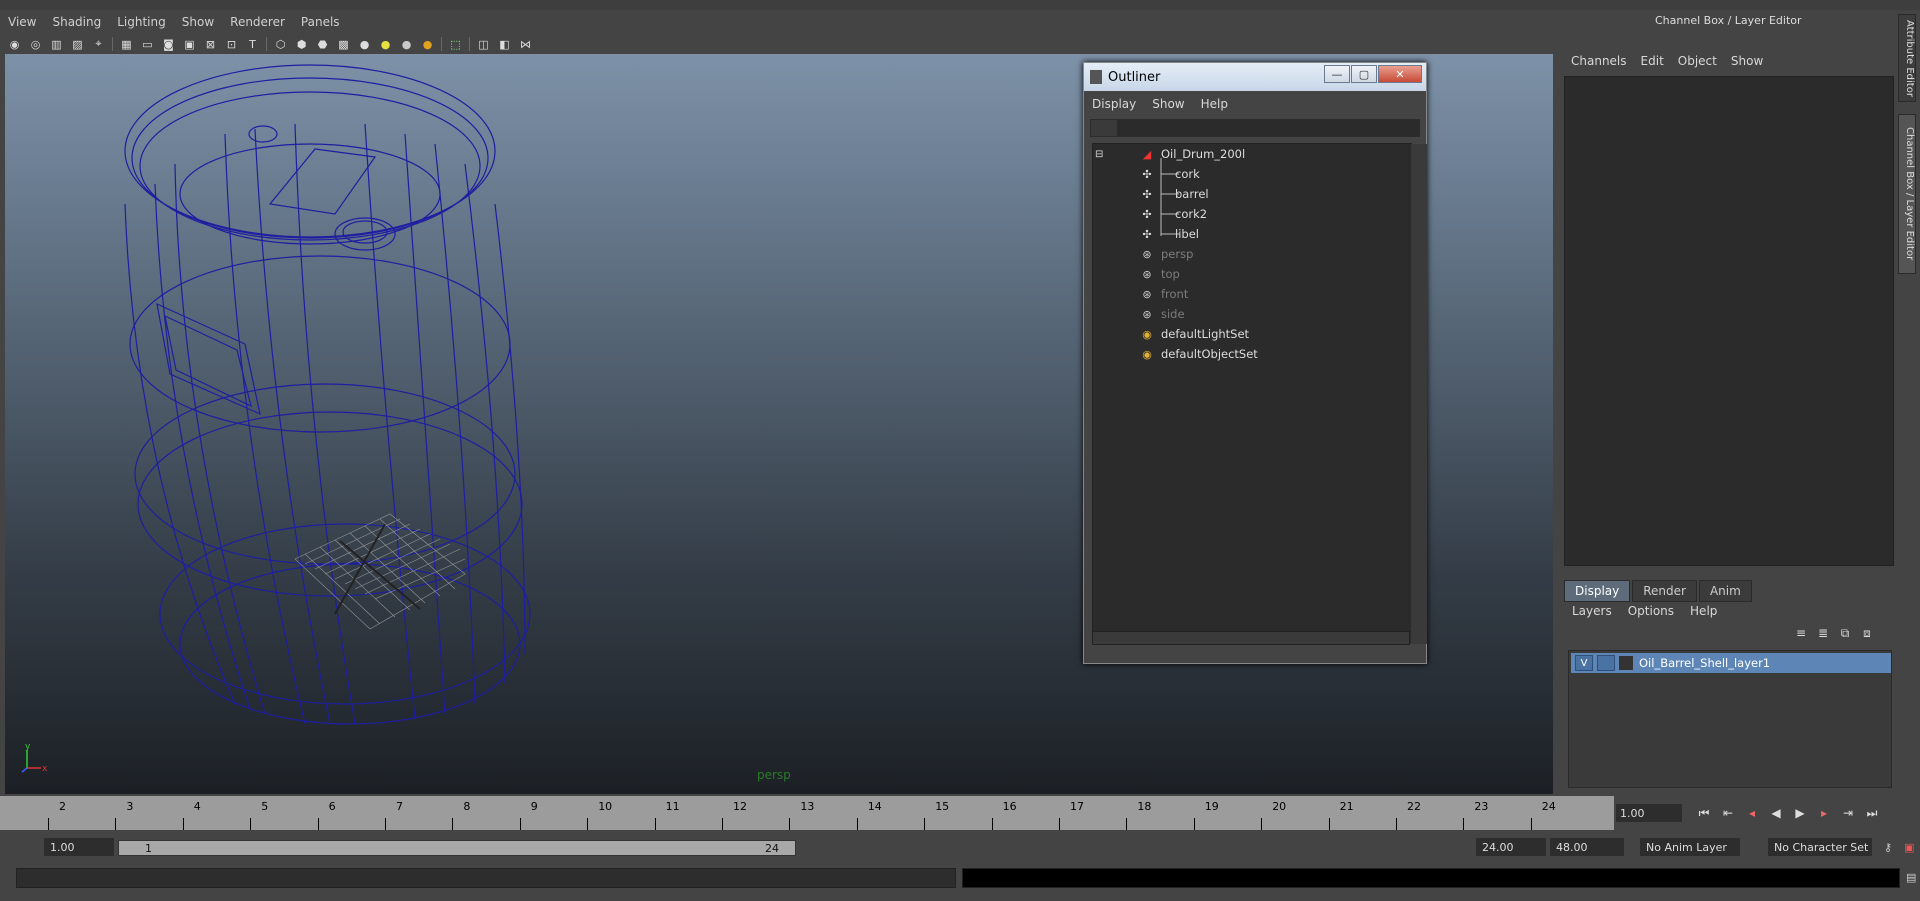 Image resolution: width=1920 pixels, height=901 pixels. What do you see at coordinates (1704, 813) in the screenshot?
I see `go-to-start-icon: ⏮` at bounding box center [1704, 813].